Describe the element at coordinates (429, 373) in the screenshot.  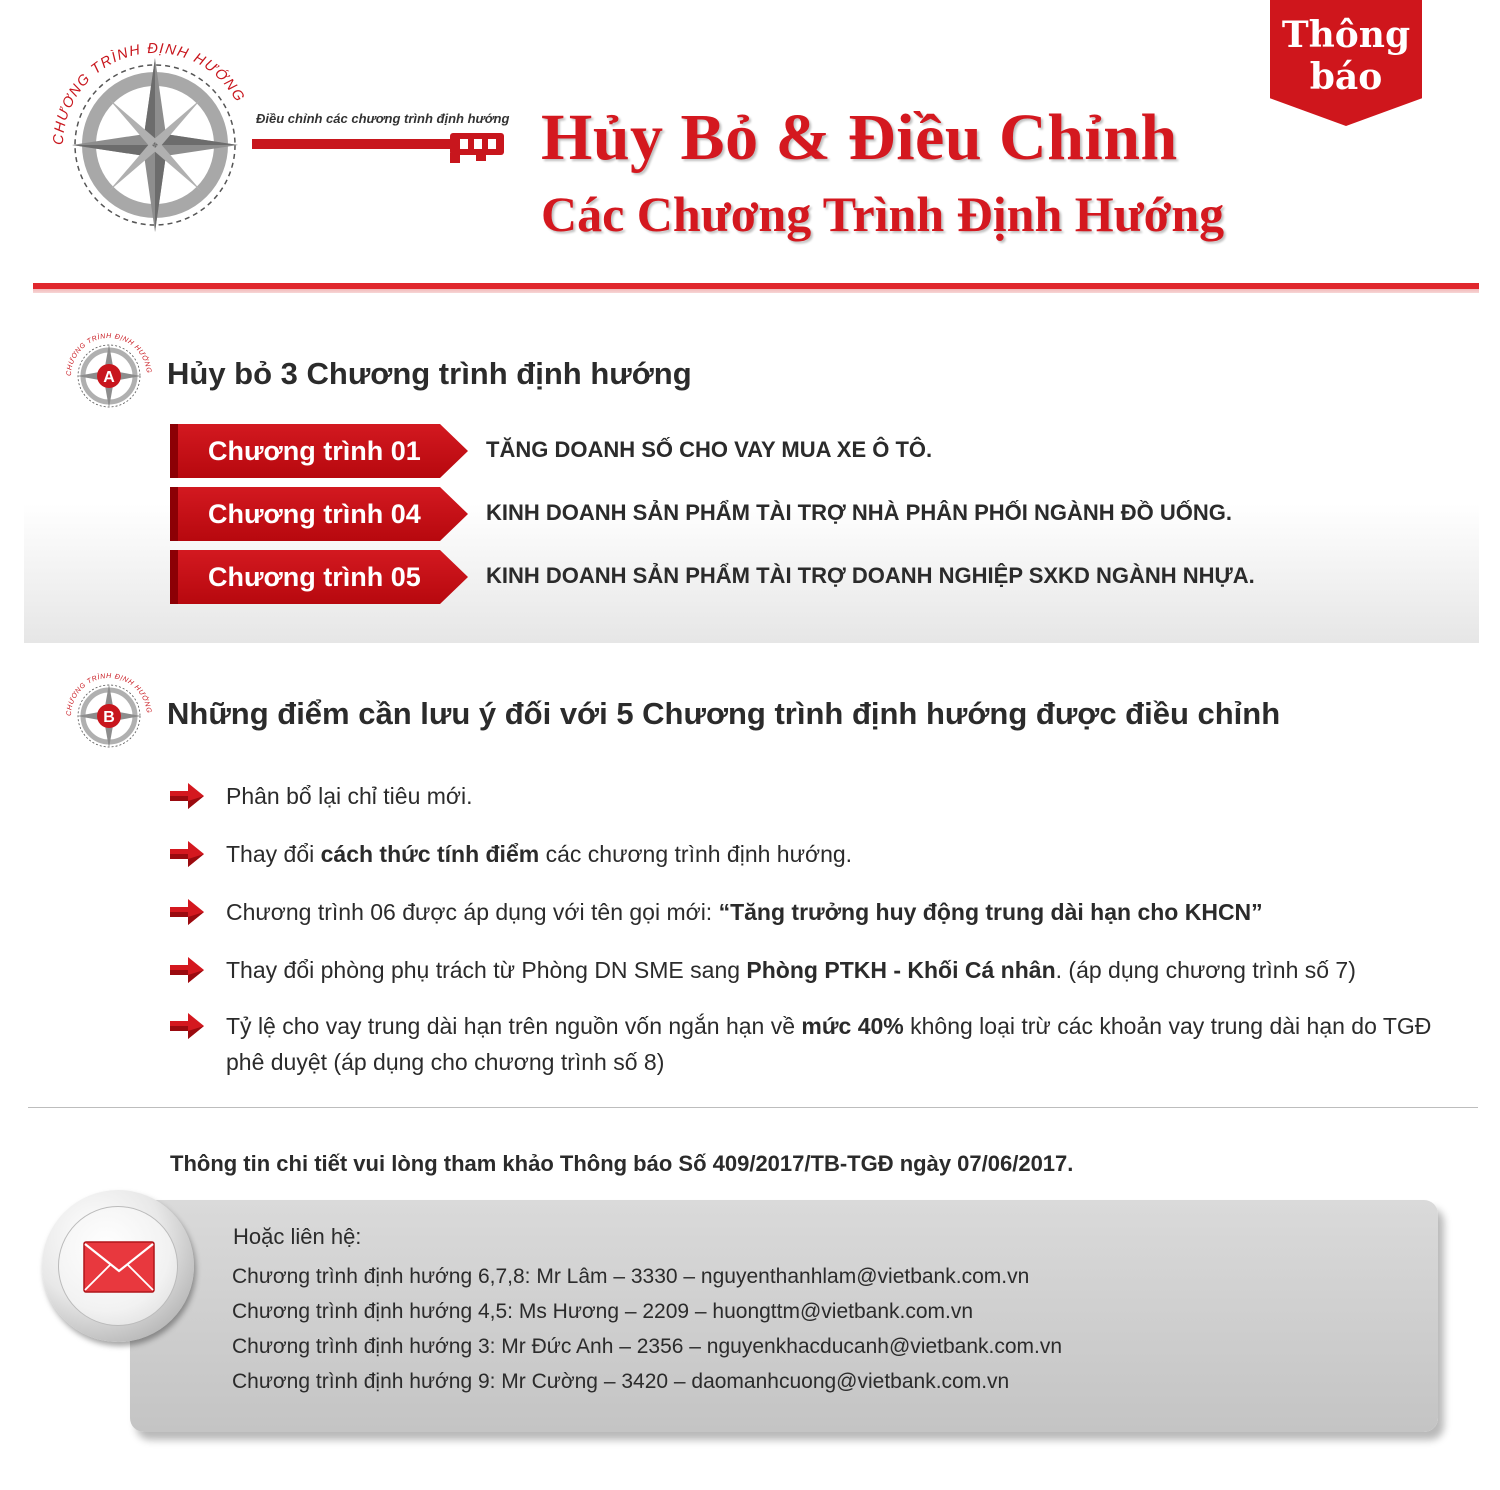
I see `section-a-title: Hủy bỏ 3 Chương trình định hướng` at that location.